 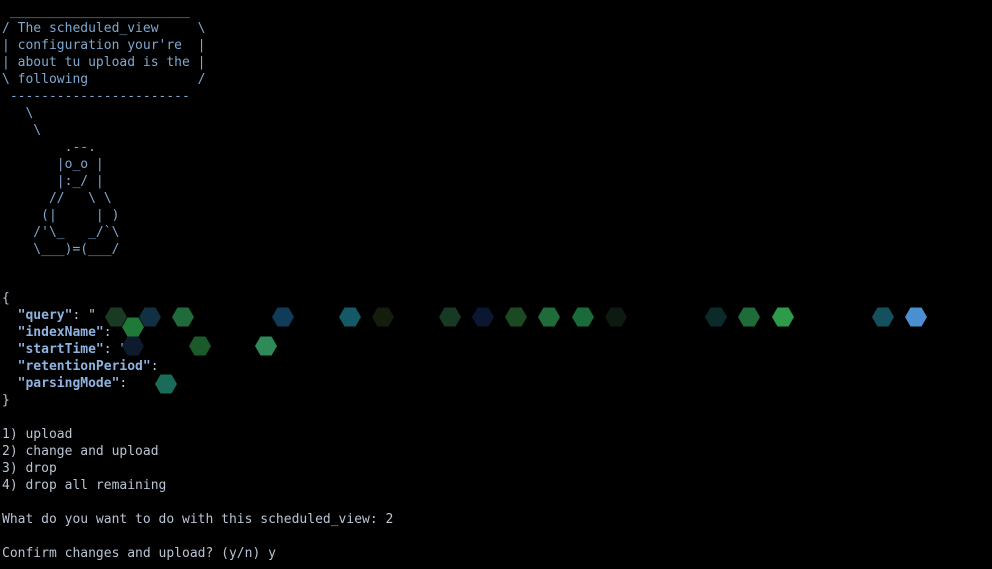 I want to click on speech-bubble-line: _______________________, so click(x=96, y=11).